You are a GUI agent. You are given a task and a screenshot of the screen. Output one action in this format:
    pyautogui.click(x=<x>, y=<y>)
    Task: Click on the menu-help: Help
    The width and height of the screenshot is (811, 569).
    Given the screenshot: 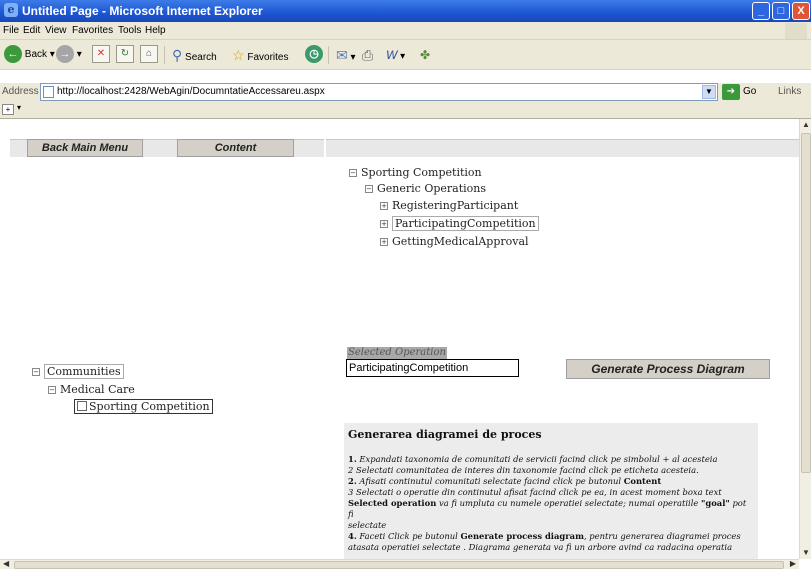 What is the action you would take?
    pyautogui.click(x=155, y=30)
    